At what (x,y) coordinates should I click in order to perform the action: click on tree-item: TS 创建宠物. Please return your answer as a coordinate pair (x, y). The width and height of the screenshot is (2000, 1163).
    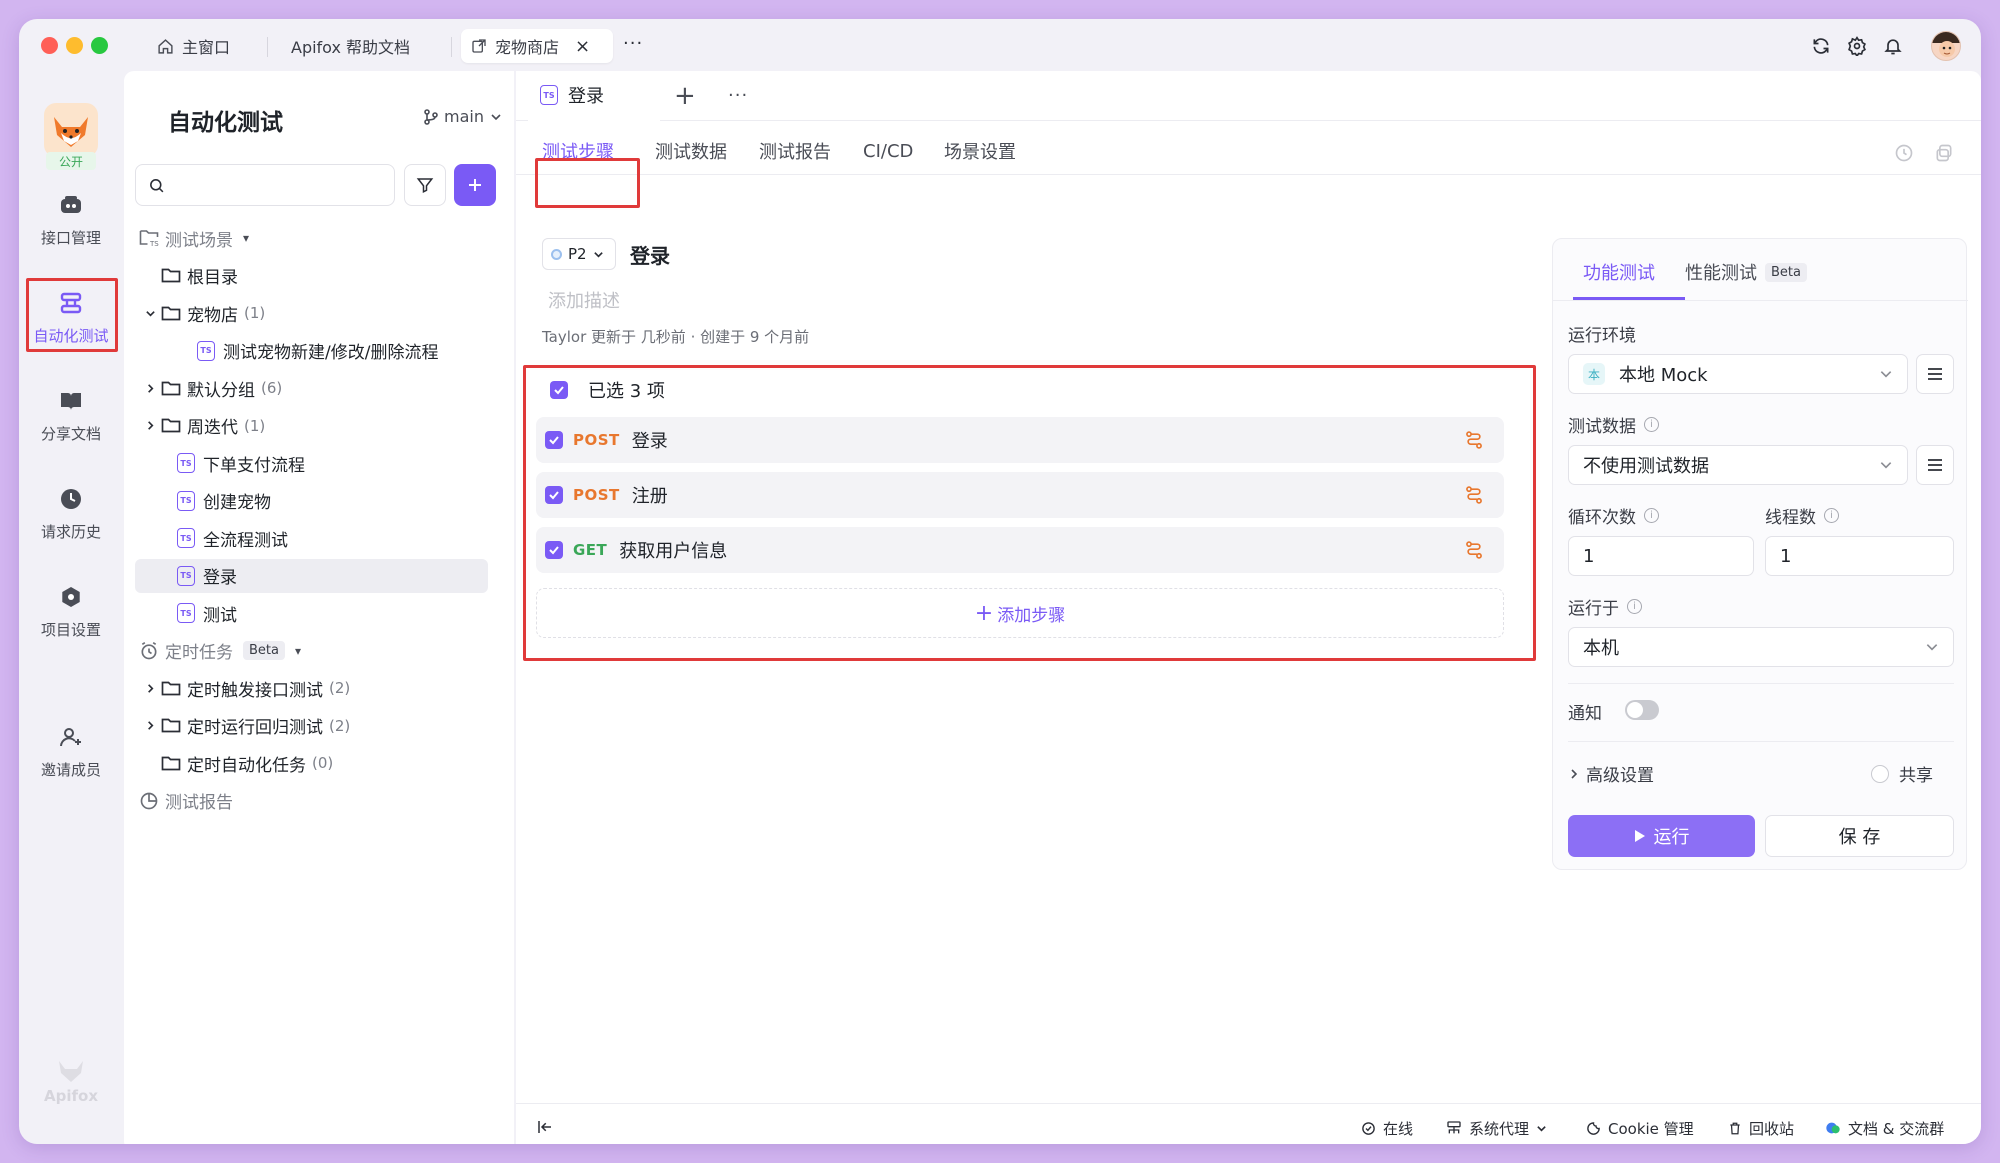
    Looking at the image, I should click on (311, 501).